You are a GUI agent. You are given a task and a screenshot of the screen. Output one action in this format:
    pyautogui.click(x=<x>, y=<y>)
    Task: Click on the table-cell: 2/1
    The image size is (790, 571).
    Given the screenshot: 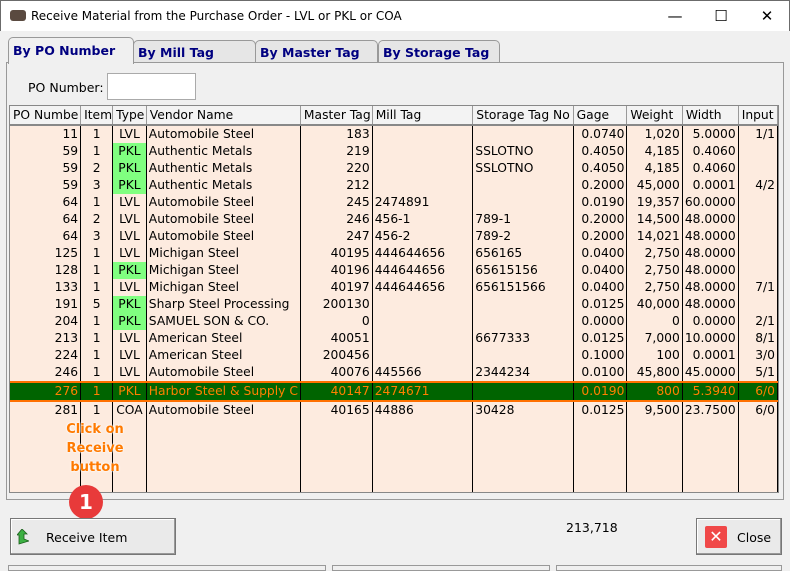 What is the action you would take?
    pyautogui.click(x=758, y=321)
    